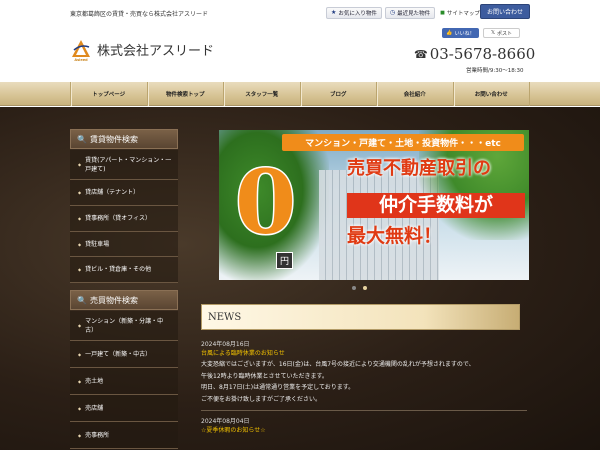 The width and height of the screenshot is (600, 450). Describe the element at coordinates (338, 94) in the screenshot. I see `nav-item-blog: ブログ` at that location.